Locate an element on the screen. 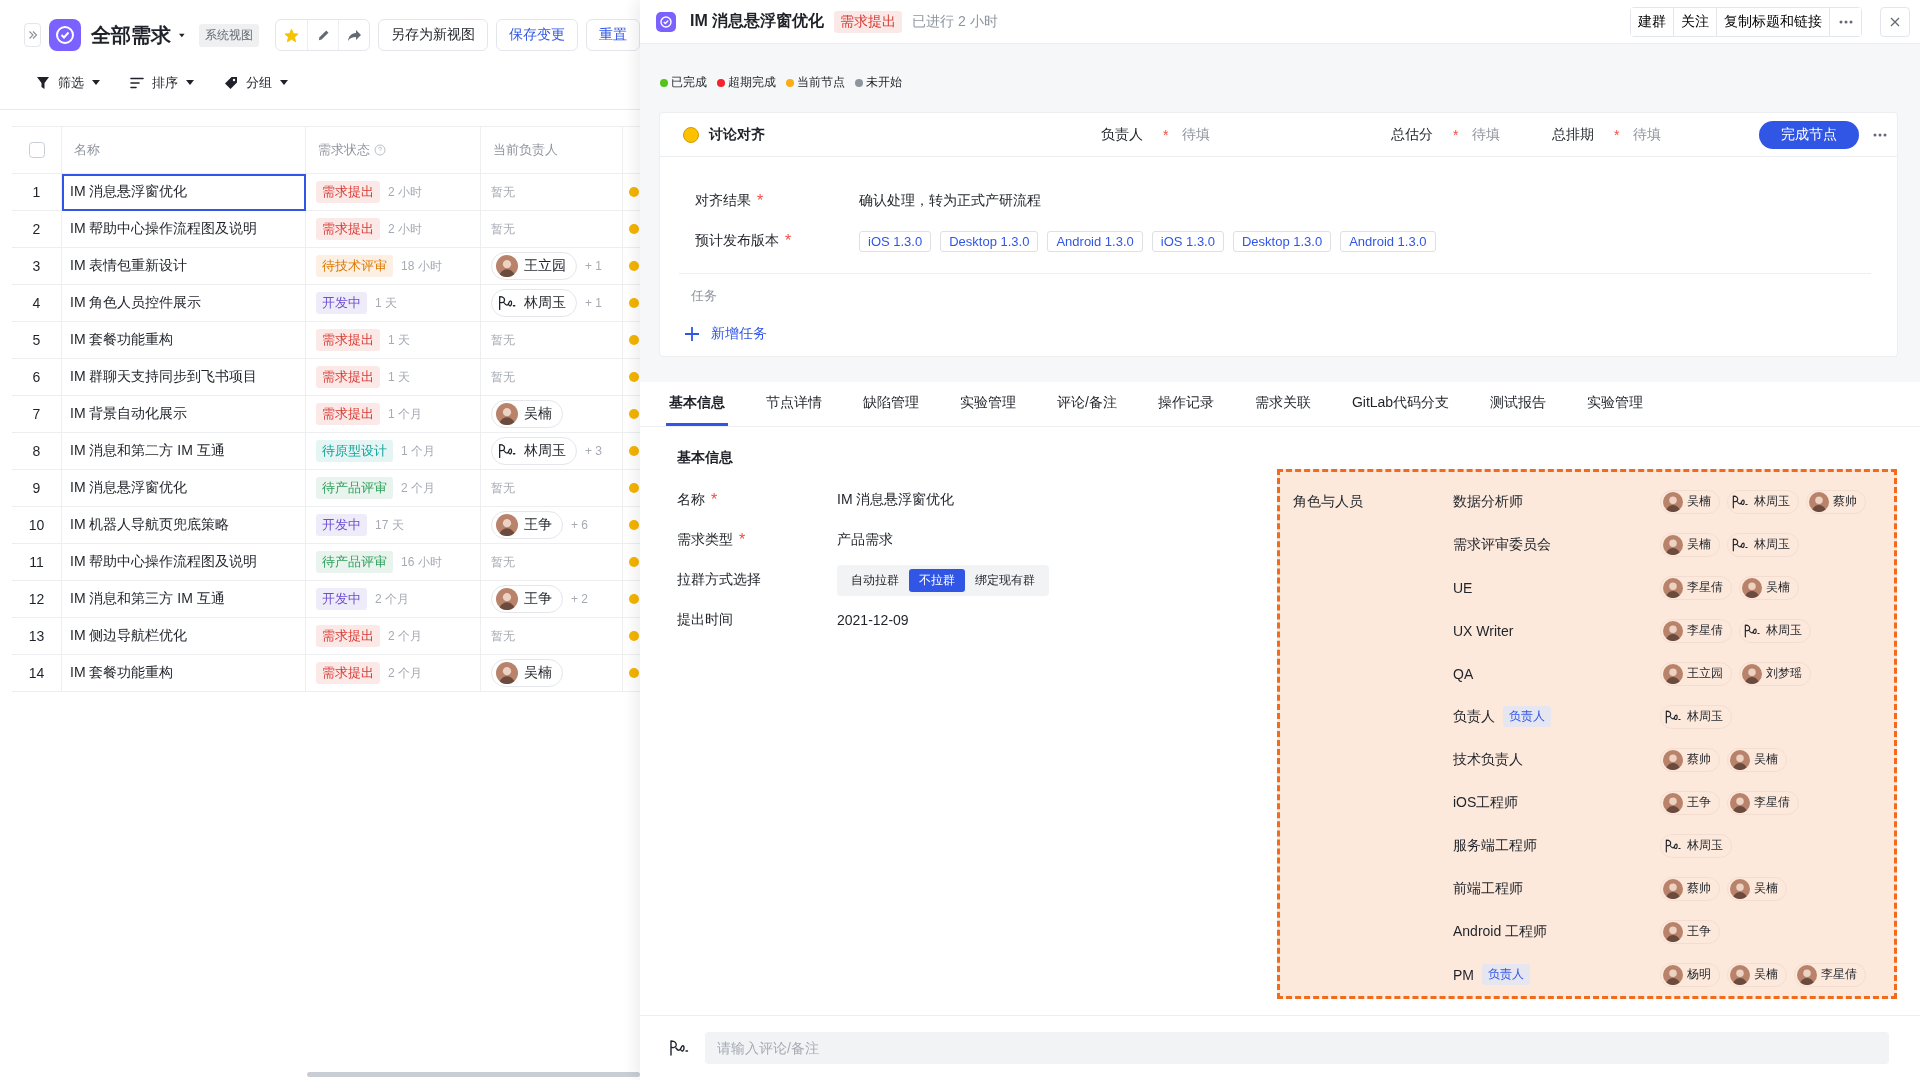  filter-button: 筛选 is located at coordinates (68, 82).